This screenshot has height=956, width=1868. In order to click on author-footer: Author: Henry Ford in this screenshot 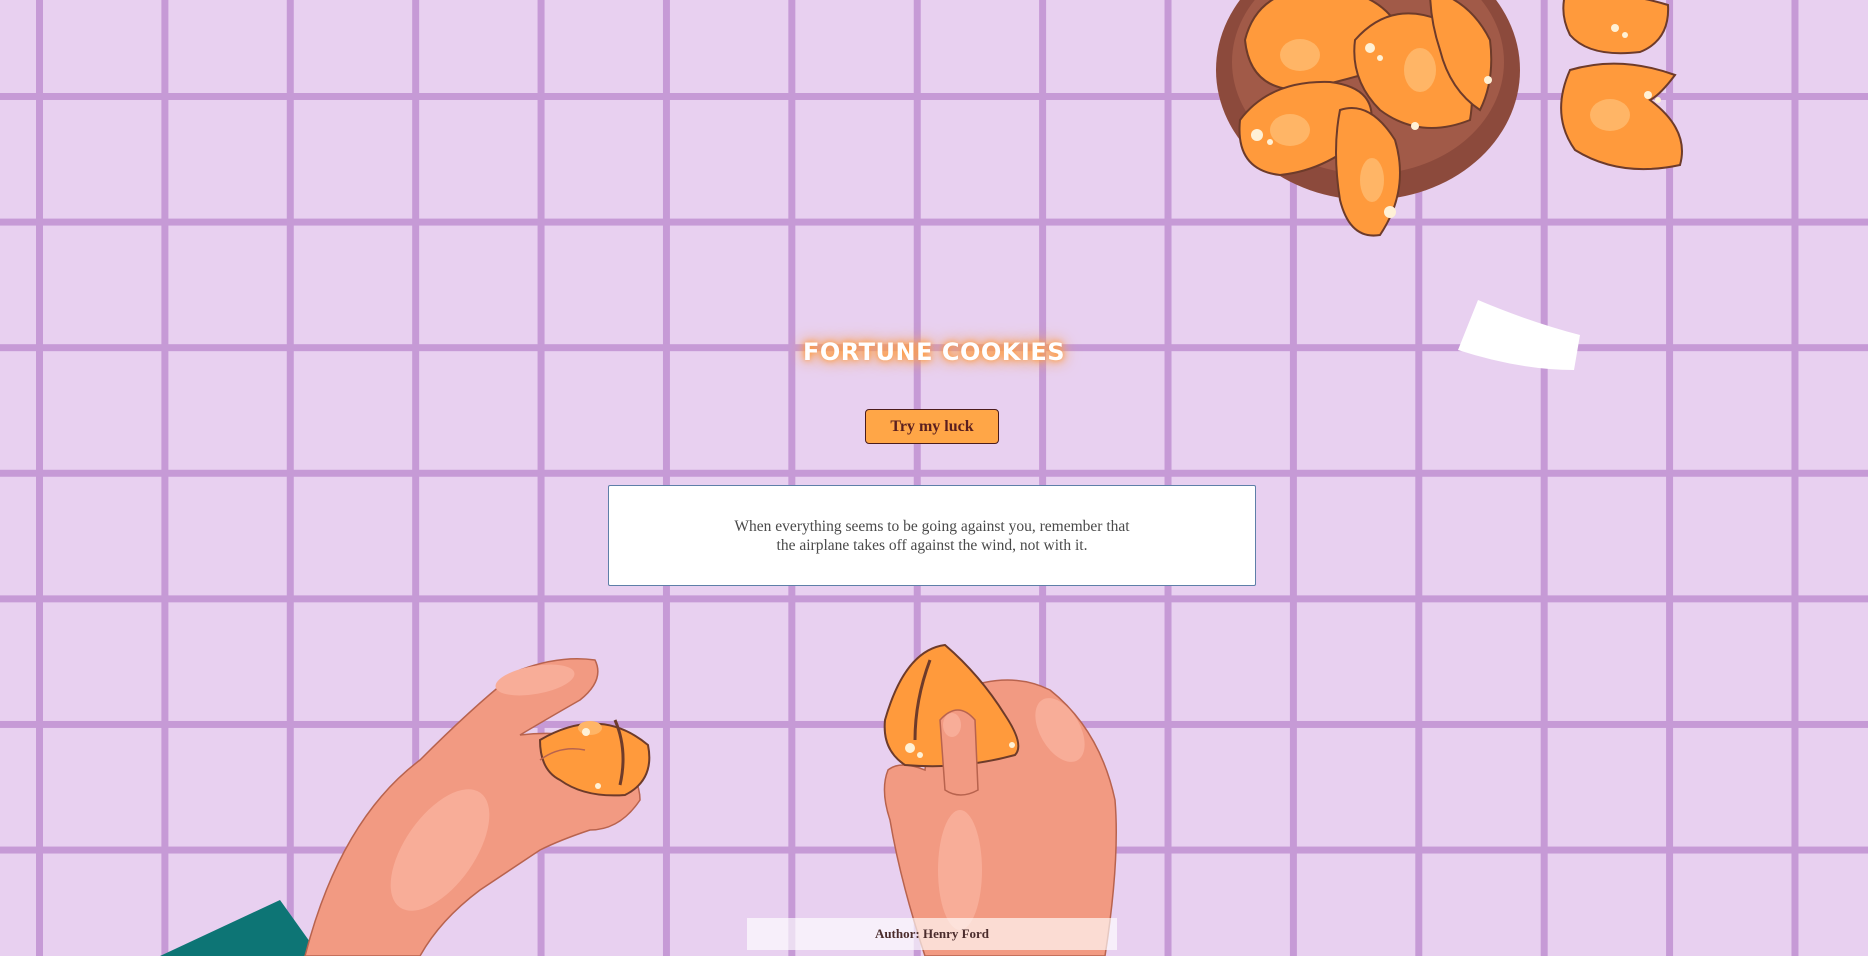, I will do `click(932, 934)`.